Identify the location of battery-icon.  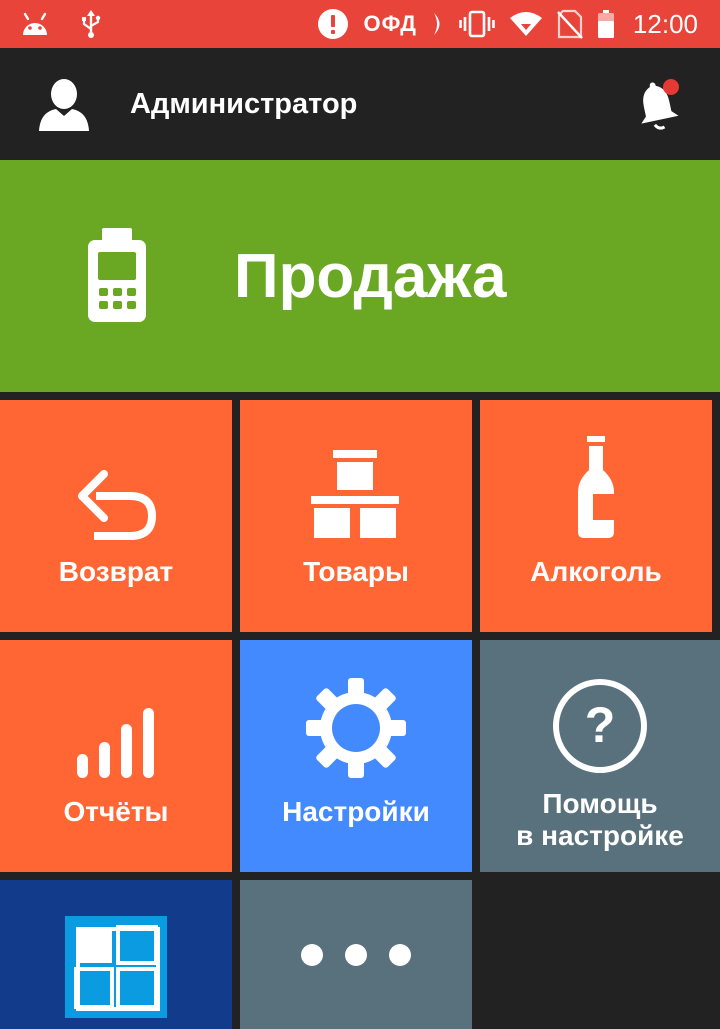
(606, 24).